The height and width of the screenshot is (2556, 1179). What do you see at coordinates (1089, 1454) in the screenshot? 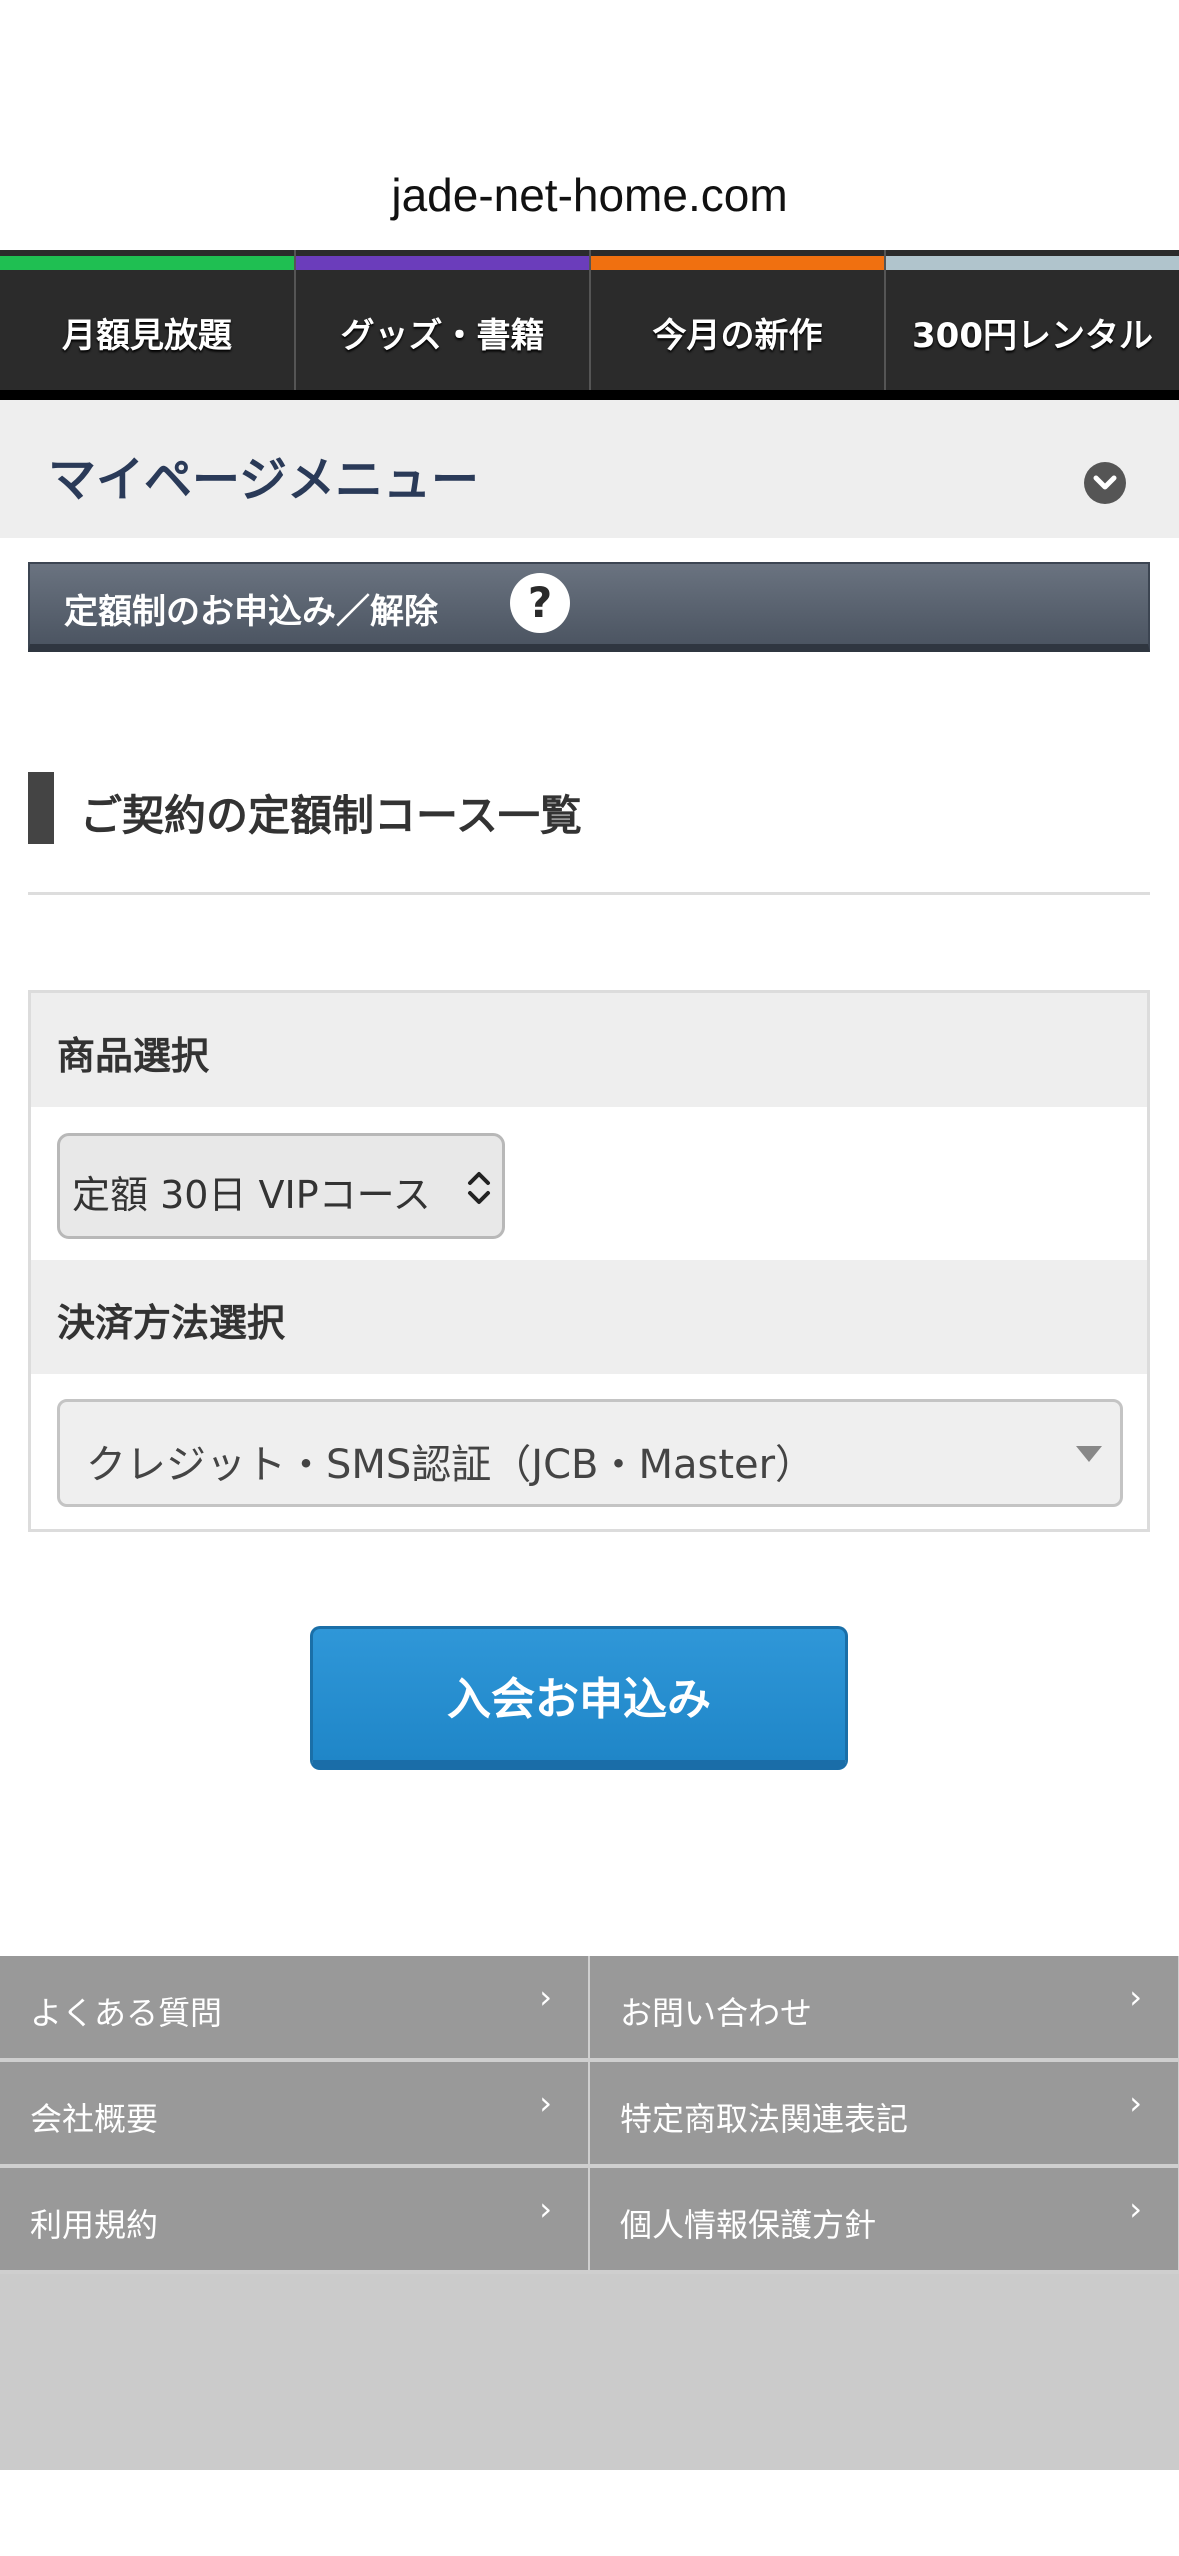
I see `dropdown-triangle-icon` at bounding box center [1089, 1454].